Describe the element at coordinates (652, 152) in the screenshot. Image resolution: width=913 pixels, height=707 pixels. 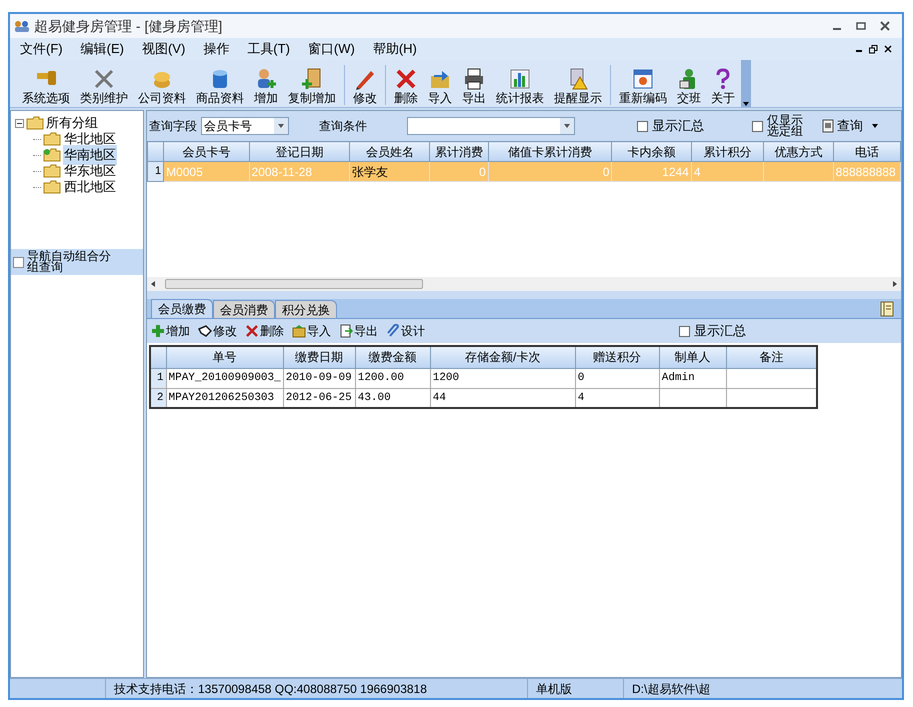
I see `column-header: 卡内余额` at that location.